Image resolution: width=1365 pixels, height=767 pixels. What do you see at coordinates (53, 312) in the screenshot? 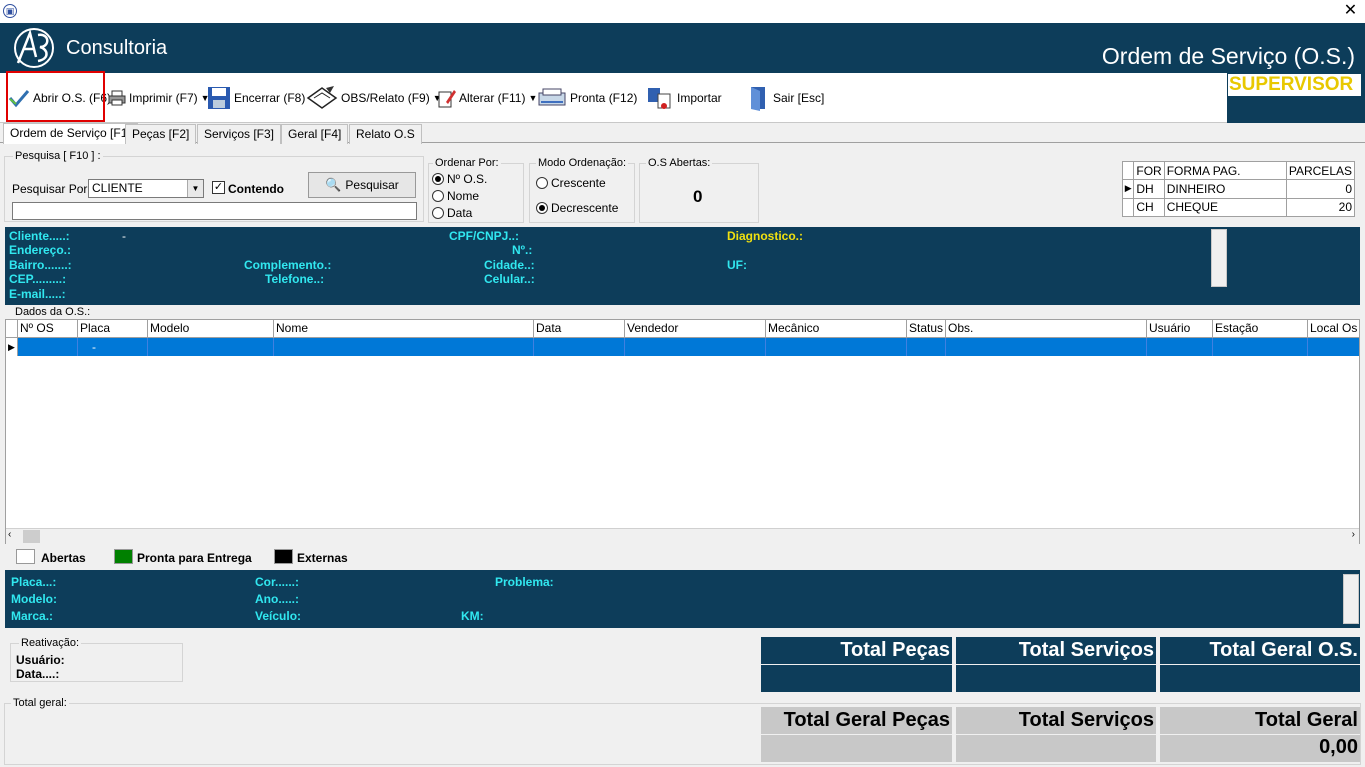
I see `grid-legend: Dados da O.S.:` at bounding box center [53, 312].